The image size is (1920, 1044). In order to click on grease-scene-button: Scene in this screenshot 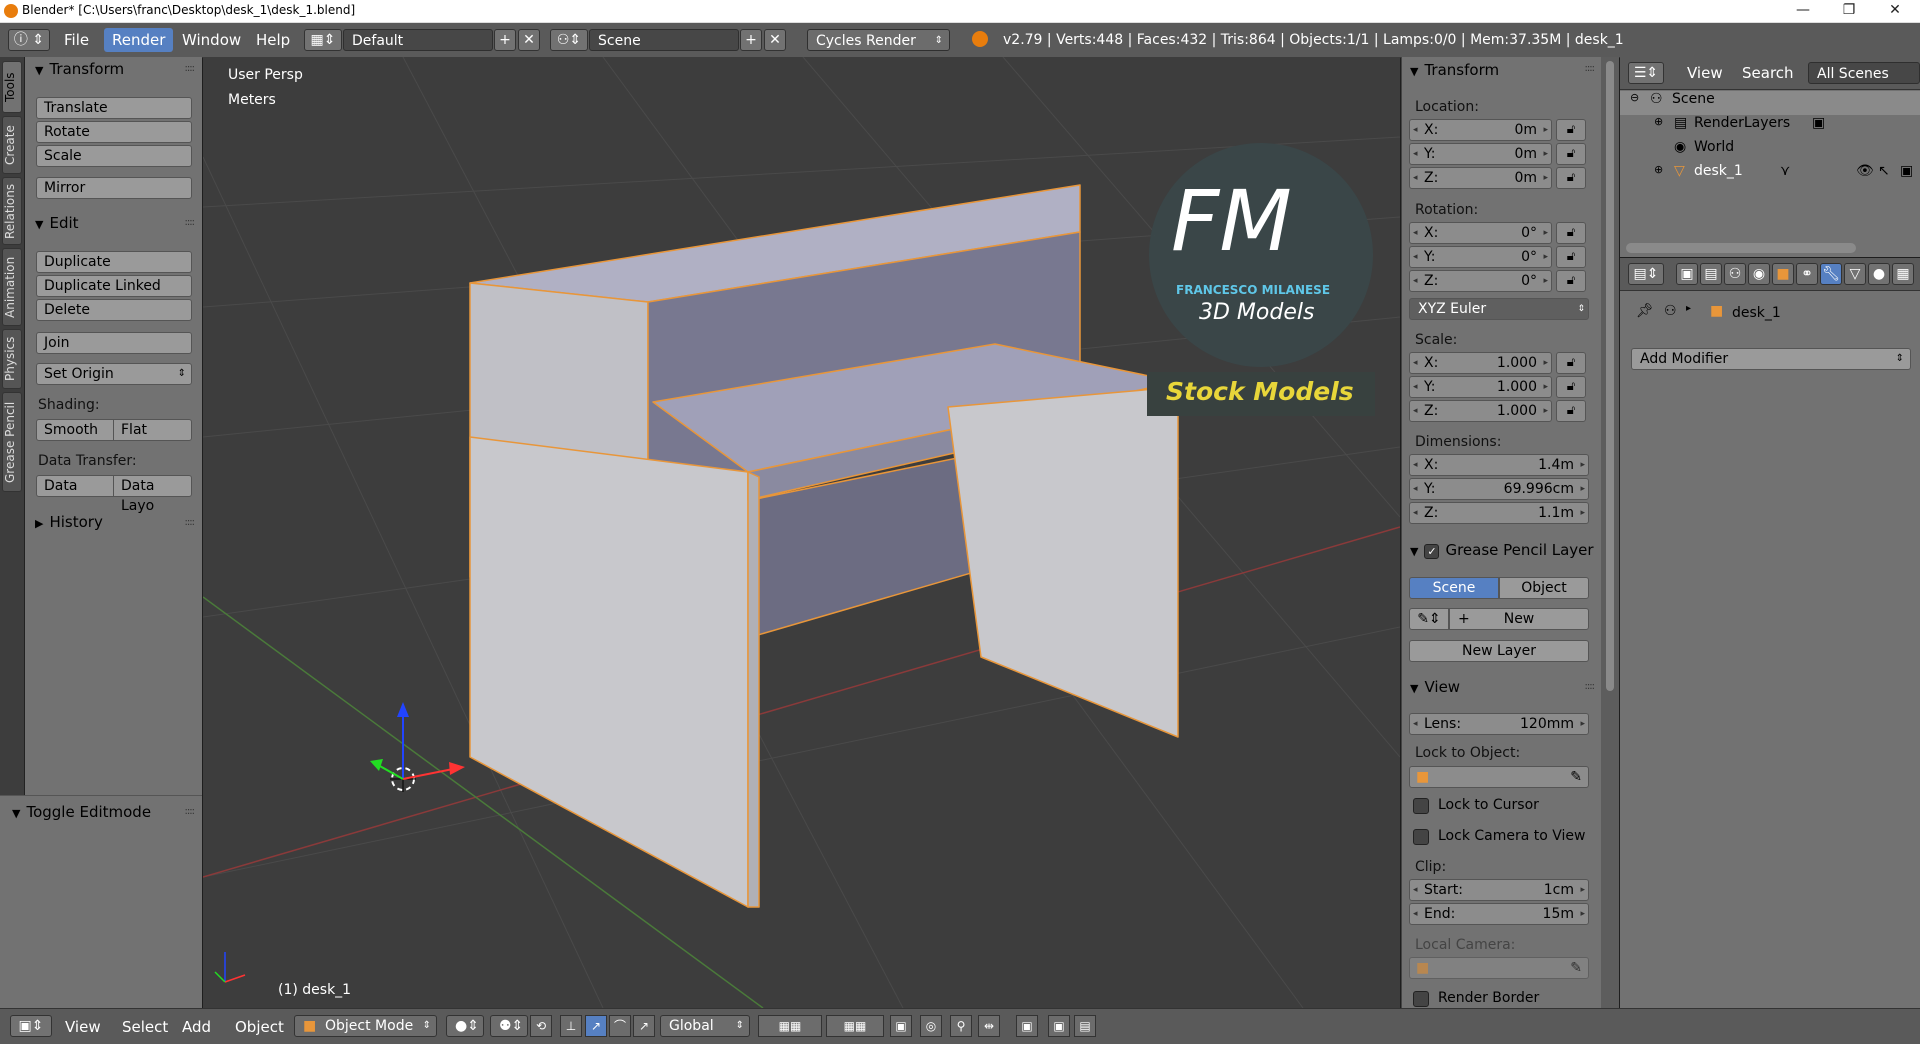, I will do `click(1454, 588)`.